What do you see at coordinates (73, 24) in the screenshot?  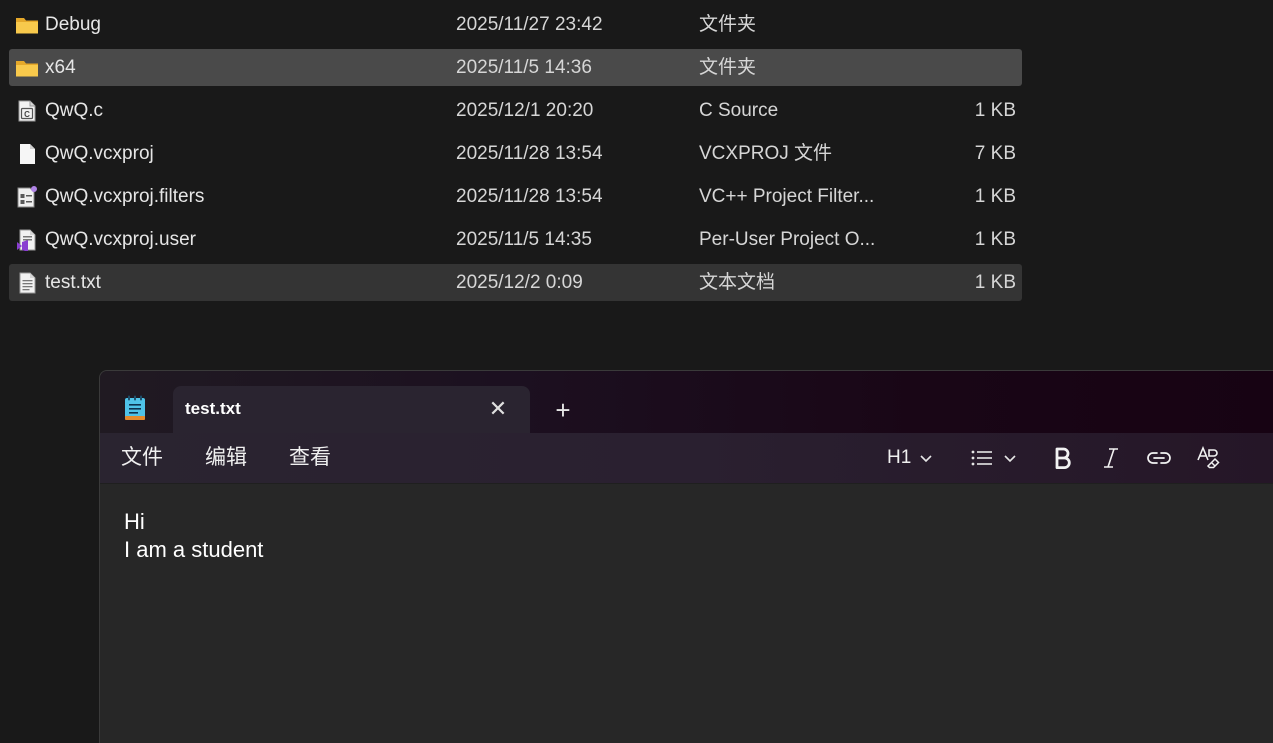 I see `file-name: Debug` at bounding box center [73, 24].